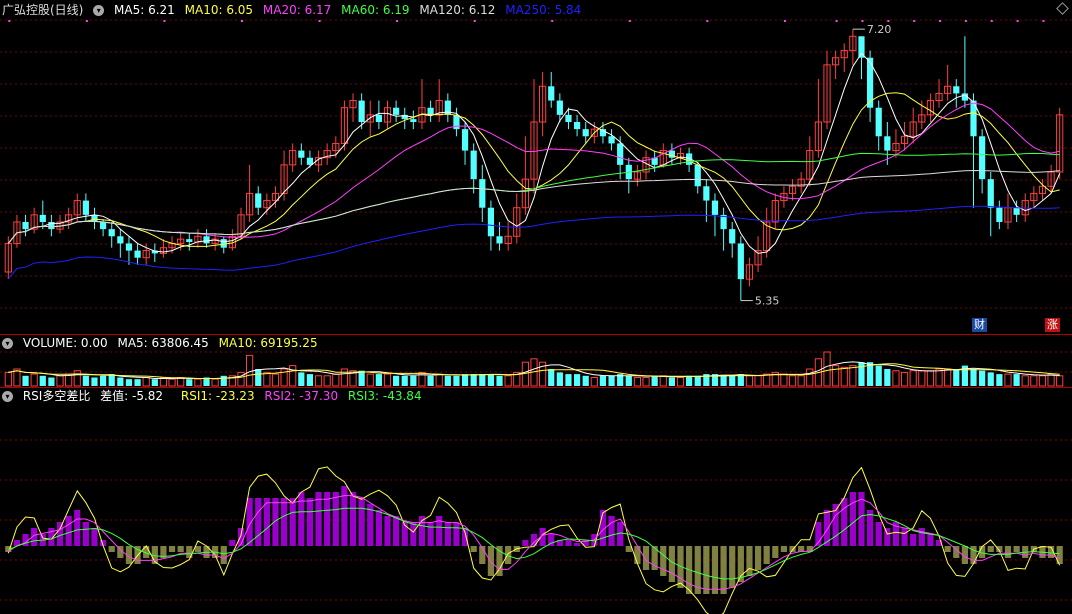 This screenshot has height=614, width=1072. Describe the element at coordinates (879, 29) in the screenshot. I see `high-price-label: 7.20` at that location.